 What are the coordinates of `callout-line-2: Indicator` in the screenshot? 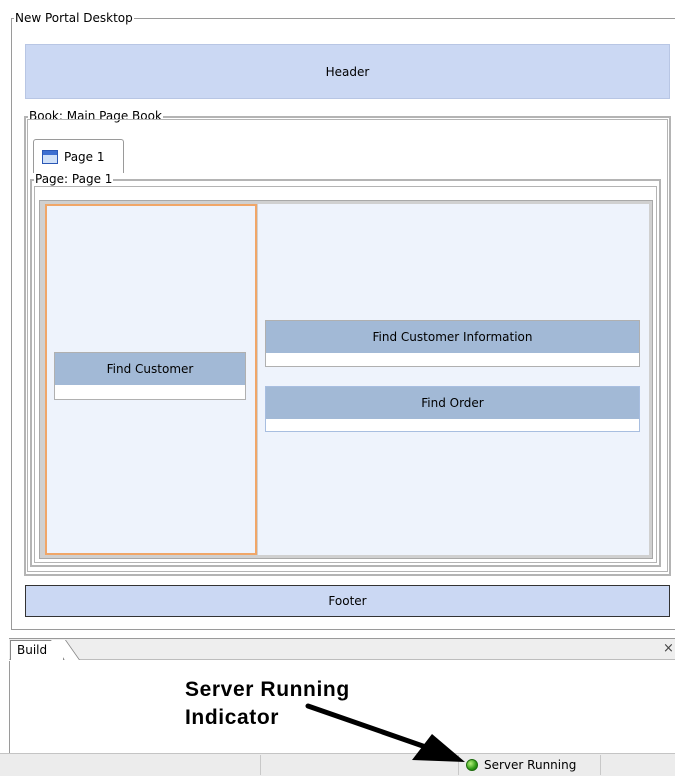 It's located at (232, 717).